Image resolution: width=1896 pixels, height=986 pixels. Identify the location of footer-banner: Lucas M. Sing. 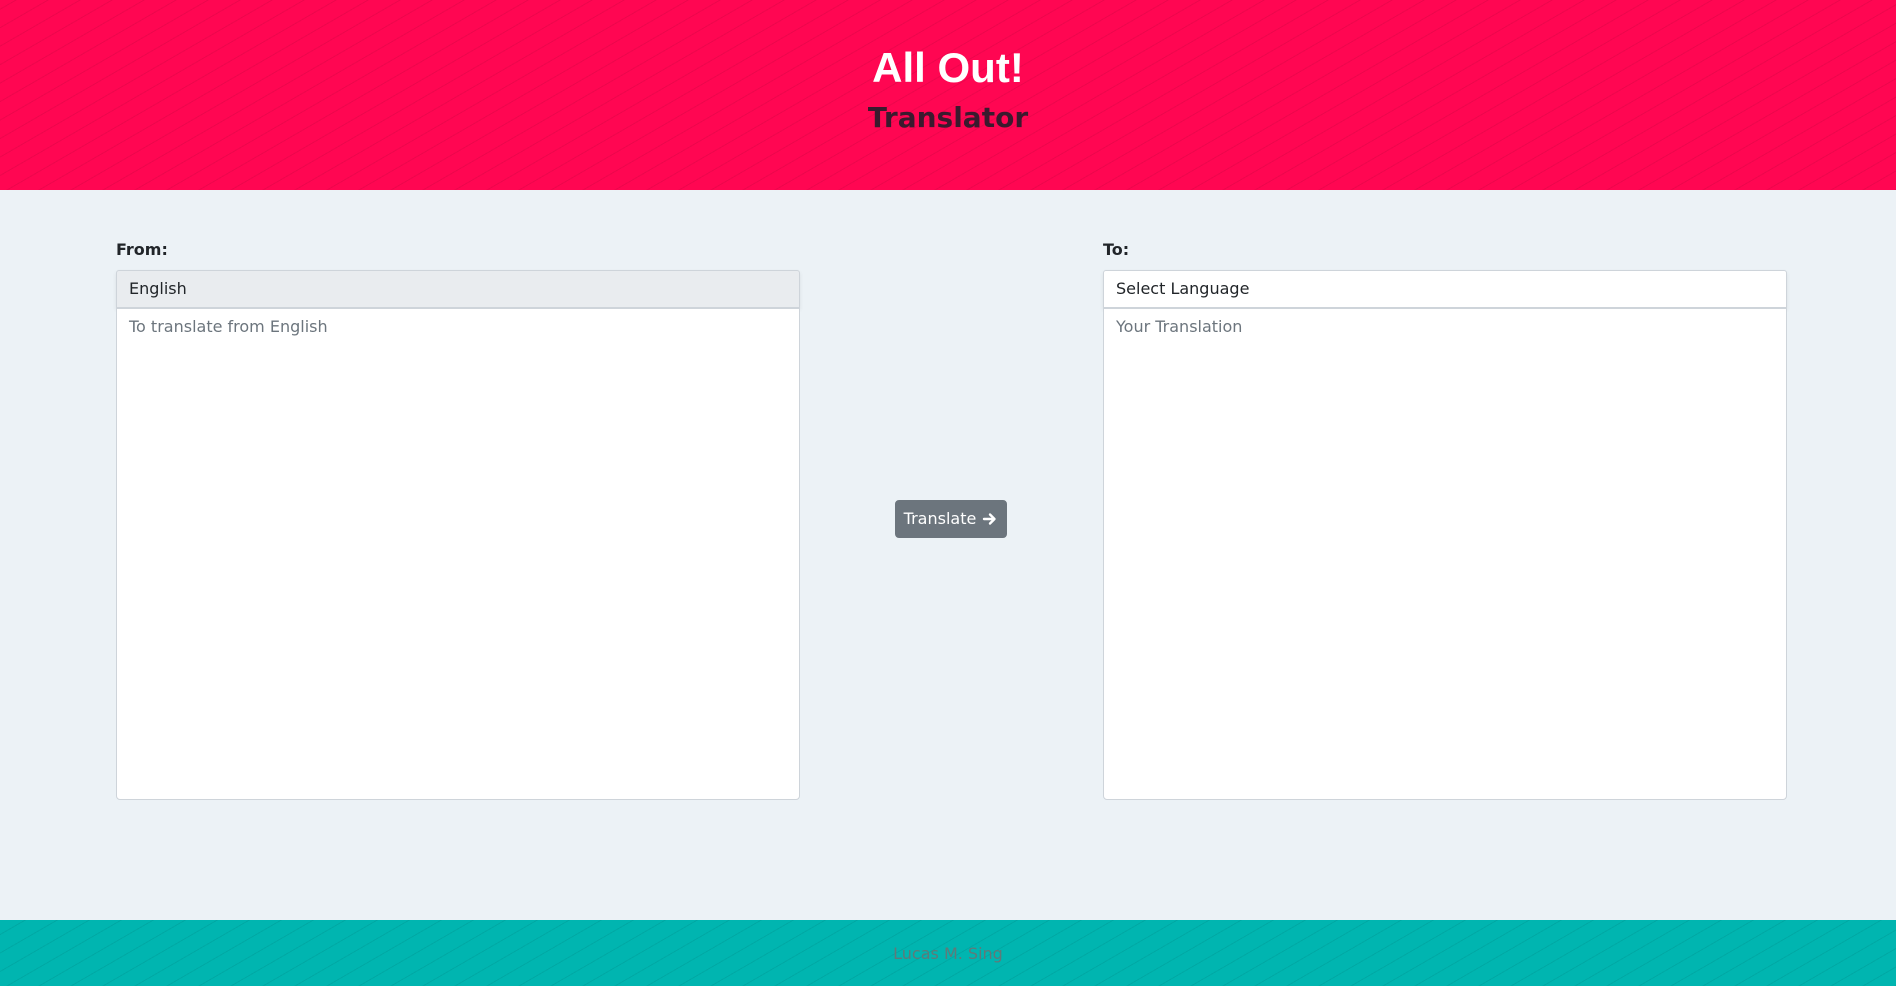
(948, 953).